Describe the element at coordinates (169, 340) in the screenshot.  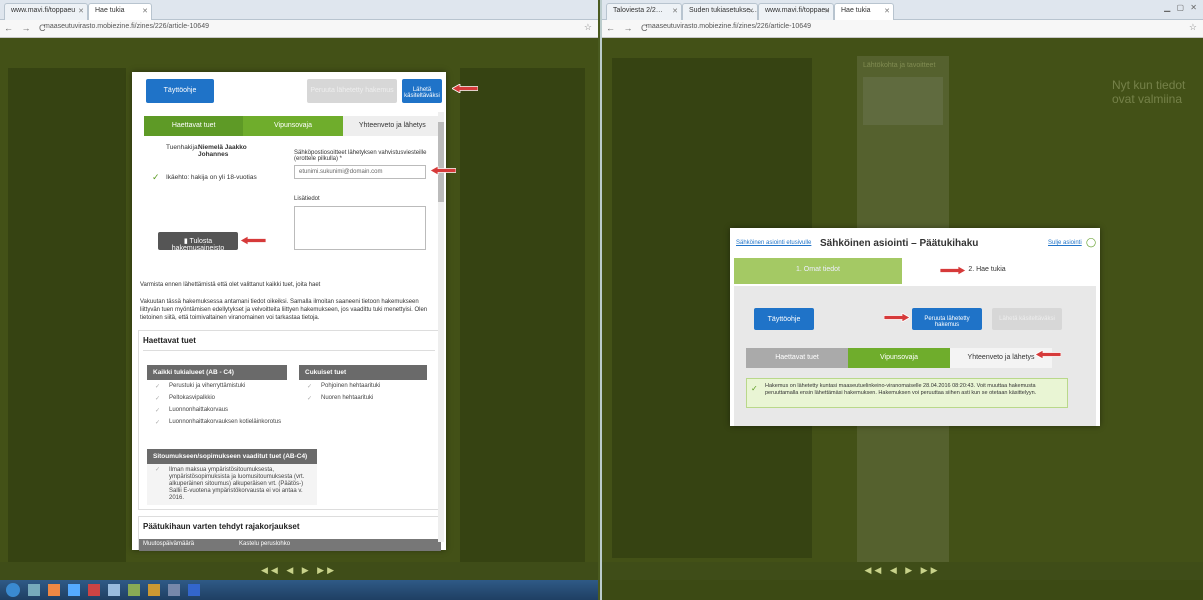
I see `section-title: Haettavat tuet` at that location.